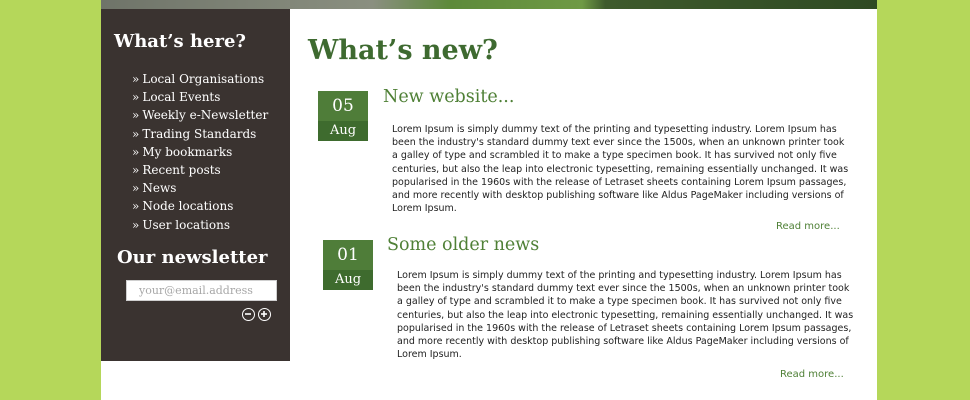 Image resolution: width=970 pixels, height=400 pixels. I want to click on minus-circle-icon, so click(248, 314).